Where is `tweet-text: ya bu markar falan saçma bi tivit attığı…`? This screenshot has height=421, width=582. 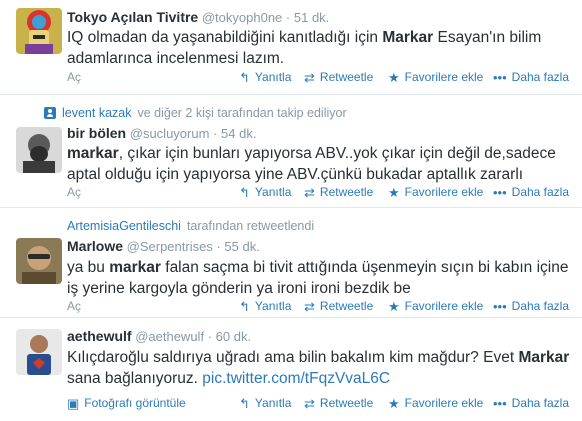
tweet-text: ya bu markar falan saçma bi tivit attığı… is located at coordinates (318, 278).